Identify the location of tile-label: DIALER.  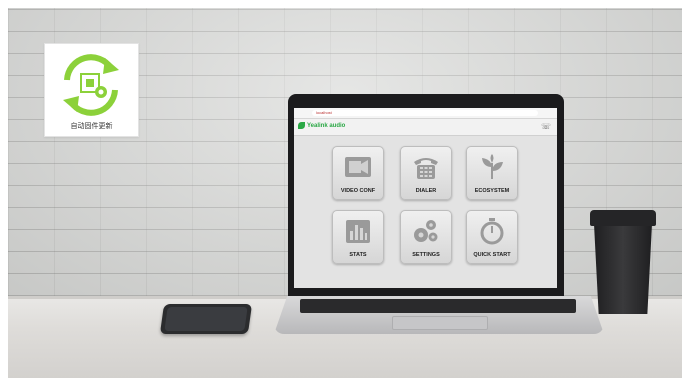
(426, 191).